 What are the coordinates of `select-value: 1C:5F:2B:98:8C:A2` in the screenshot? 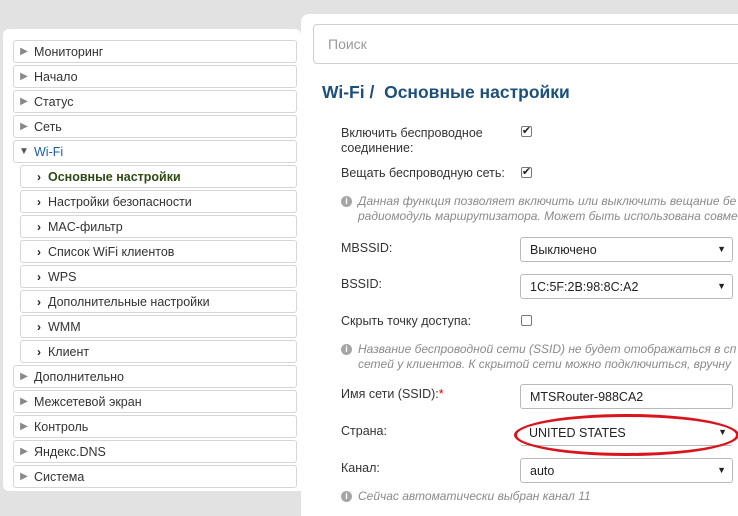 It's located at (584, 286).